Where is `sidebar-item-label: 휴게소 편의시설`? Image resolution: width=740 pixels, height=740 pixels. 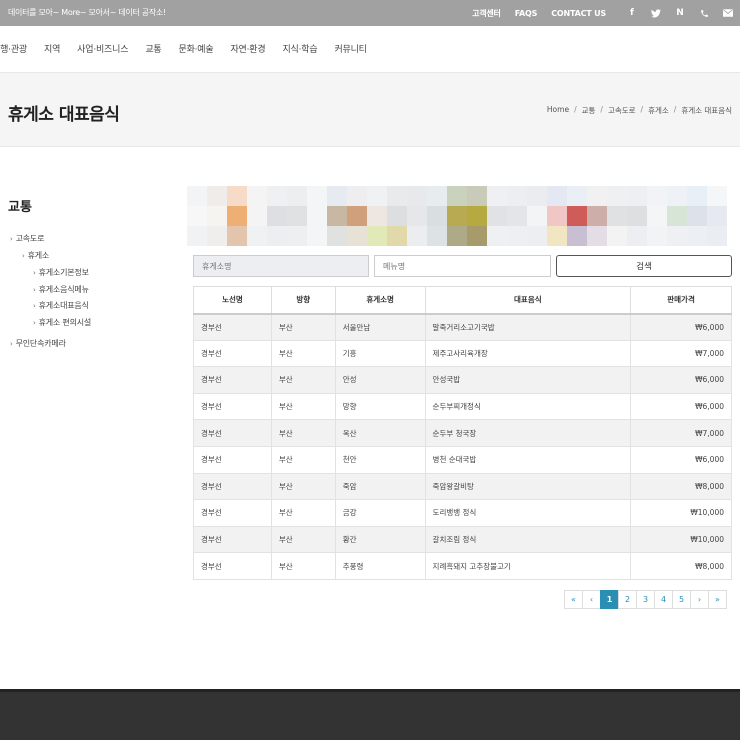
sidebar-item-label: 휴게소 편의시설 is located at coordinates (65, 322).